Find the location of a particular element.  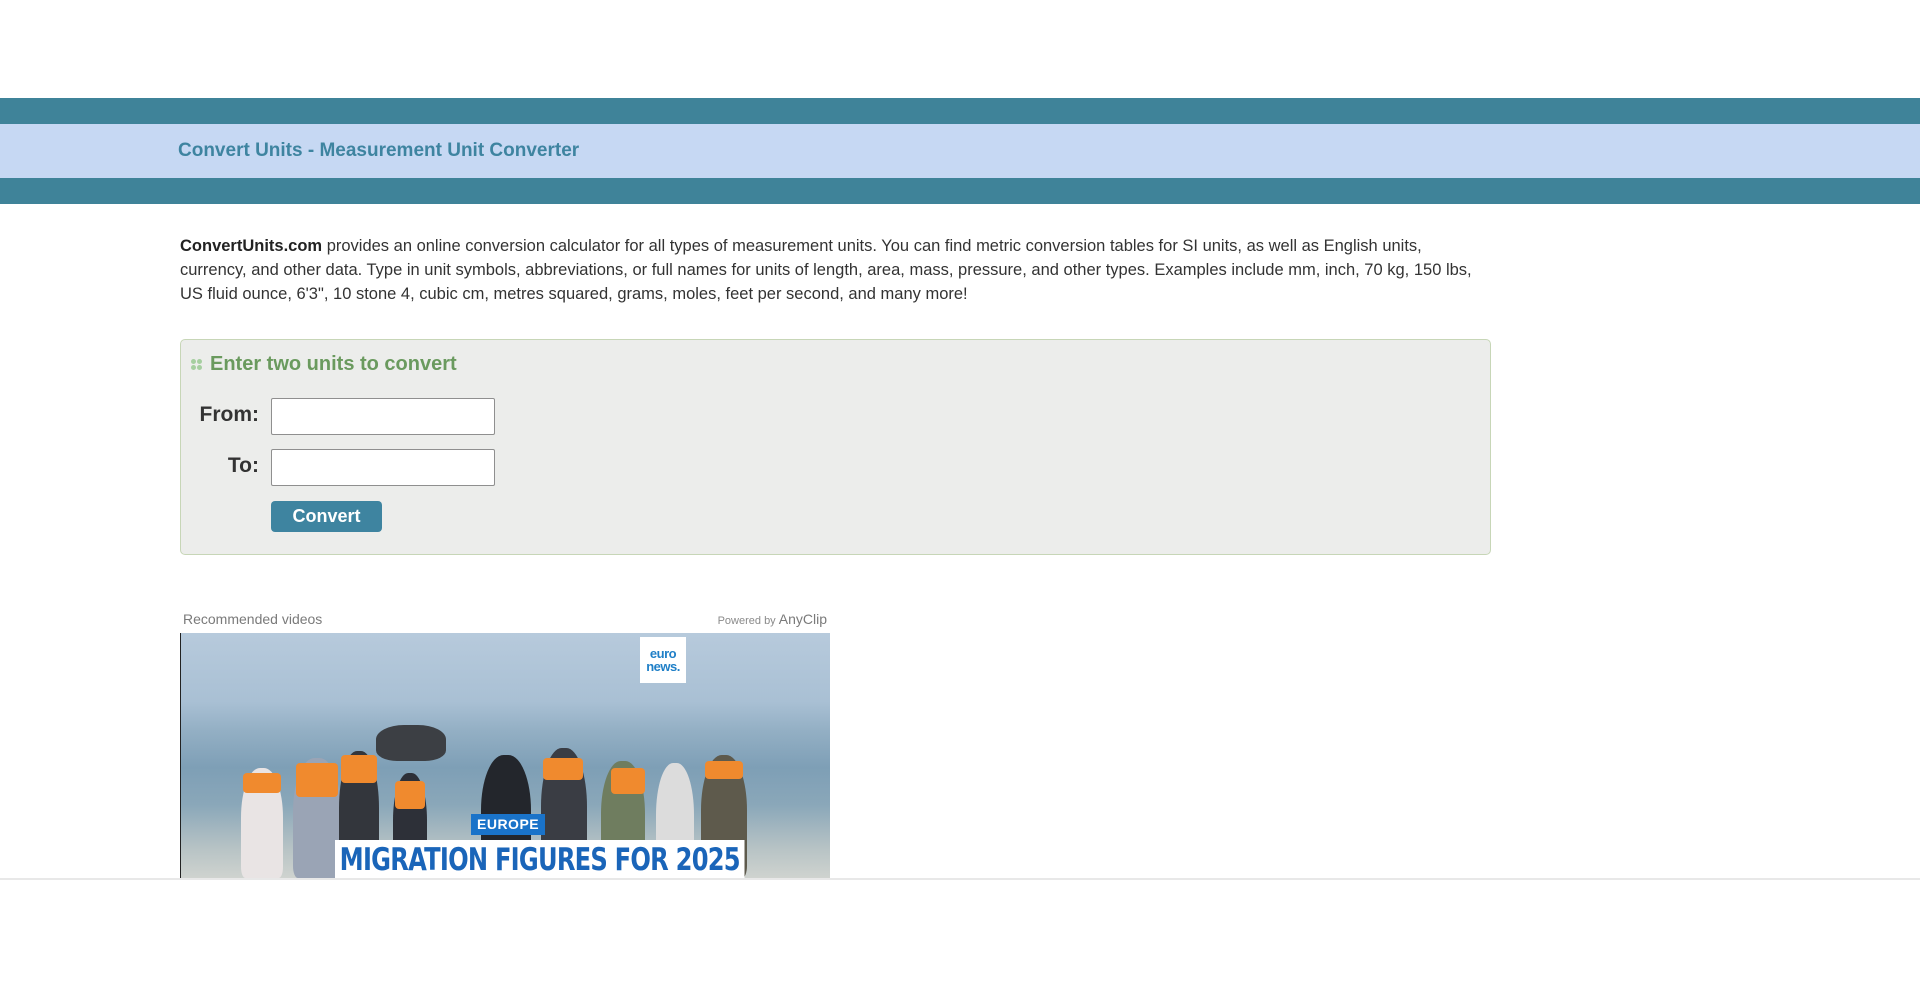

intro-brand: ConvertUnits.com is located at coordinates (251, 246).